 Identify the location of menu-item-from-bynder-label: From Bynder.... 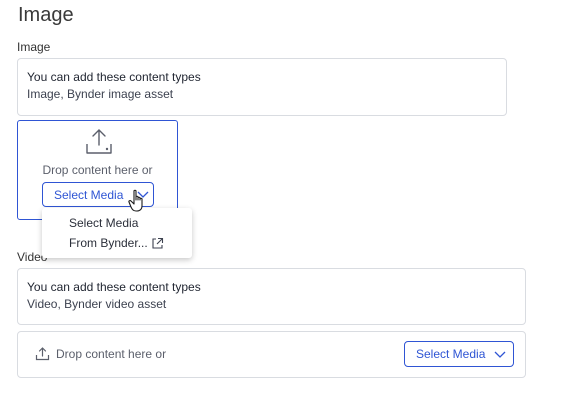
(108, 243).